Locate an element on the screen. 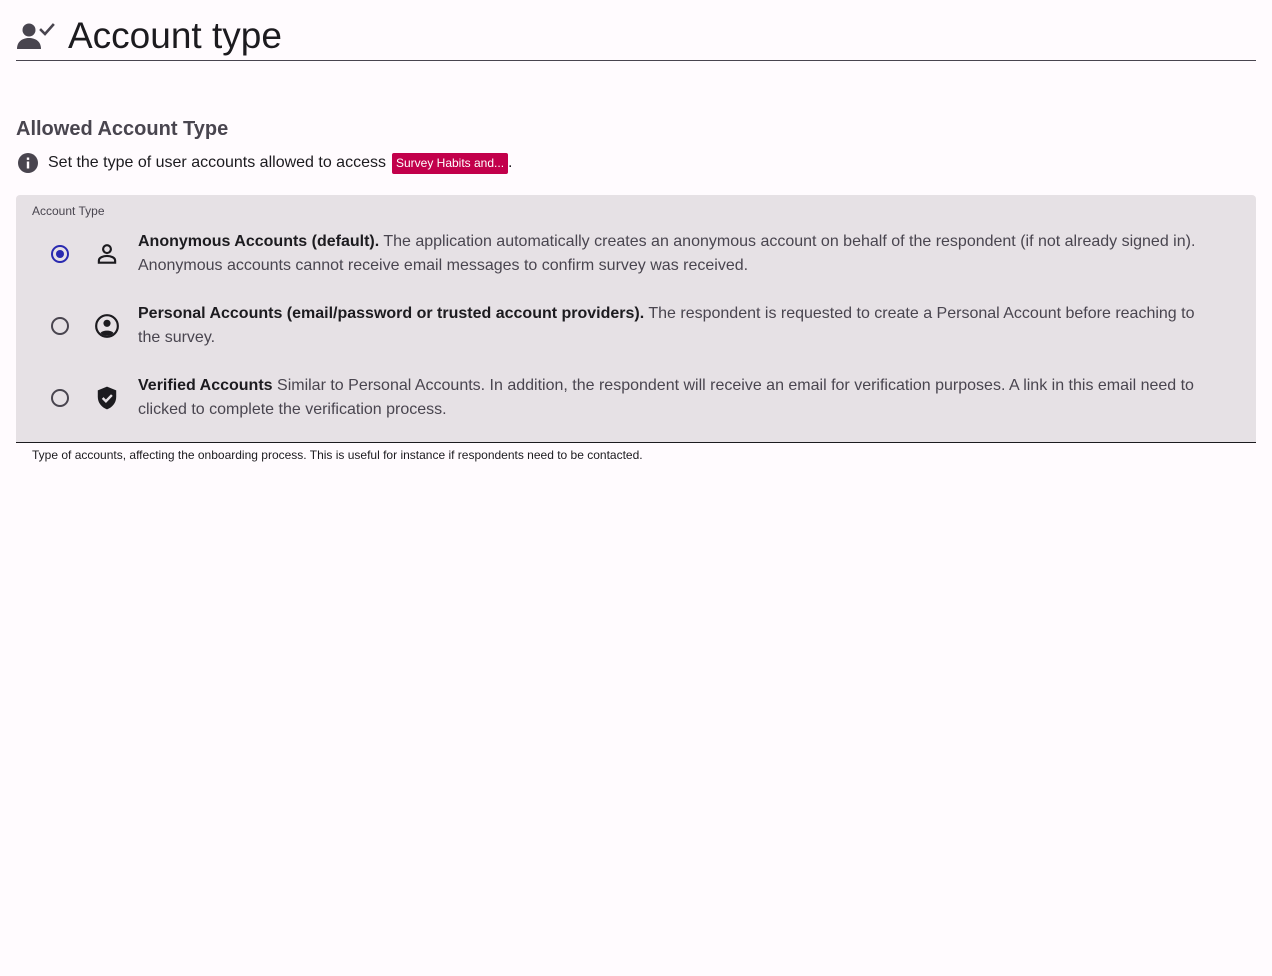 Image resolution: width=1272 pixels, height=976 pixels. option-verified-title: Verified Accounts is located at coordinates (205, 385).